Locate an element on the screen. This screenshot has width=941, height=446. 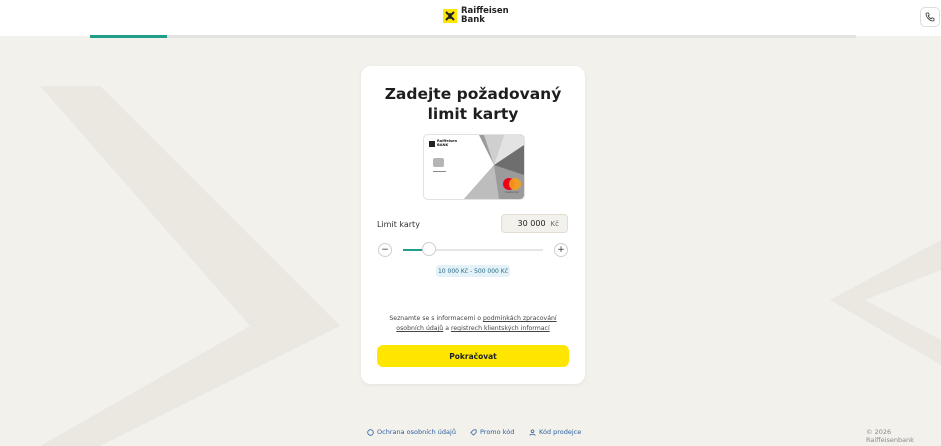
background-chevron-right is located at coordinates (885, 302).